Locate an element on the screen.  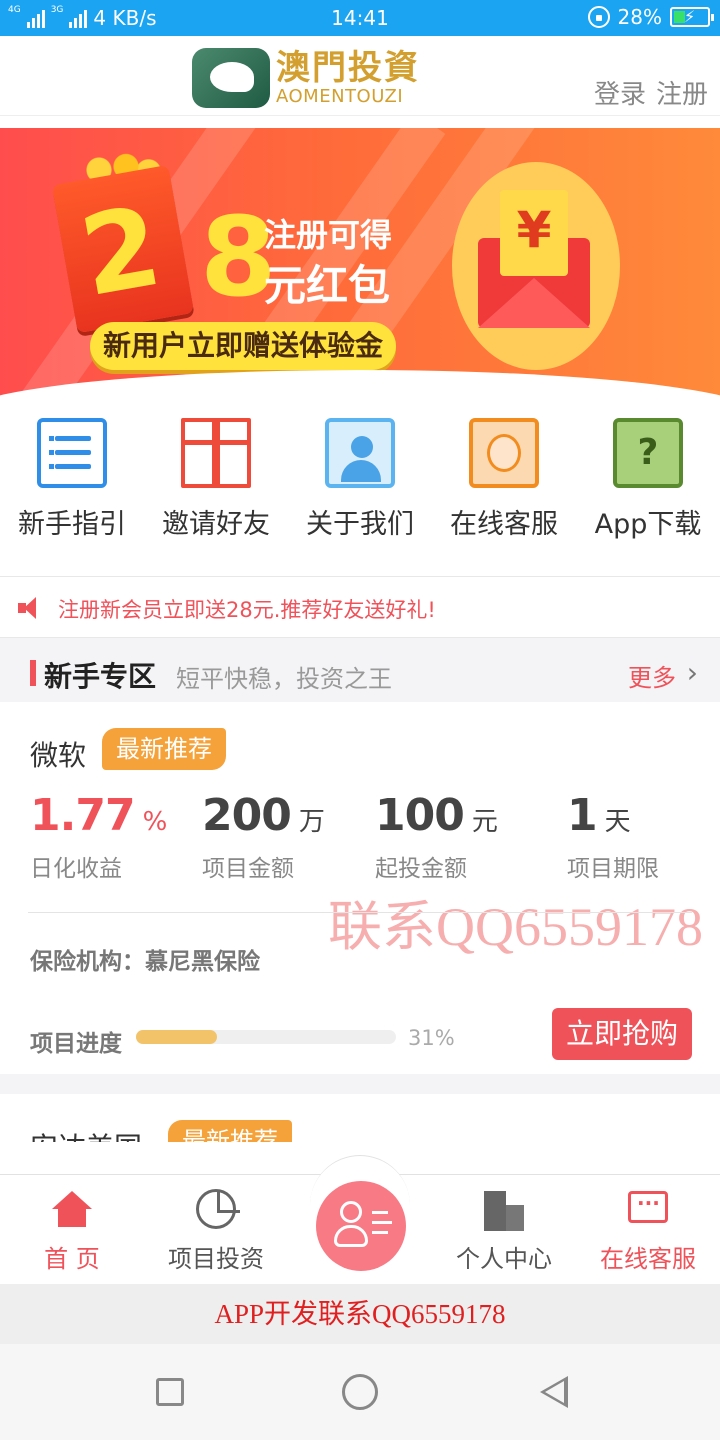
app-header: 澳門投資 AOMENTOUZI 登录 注册 is located at coordinates (360, 76).